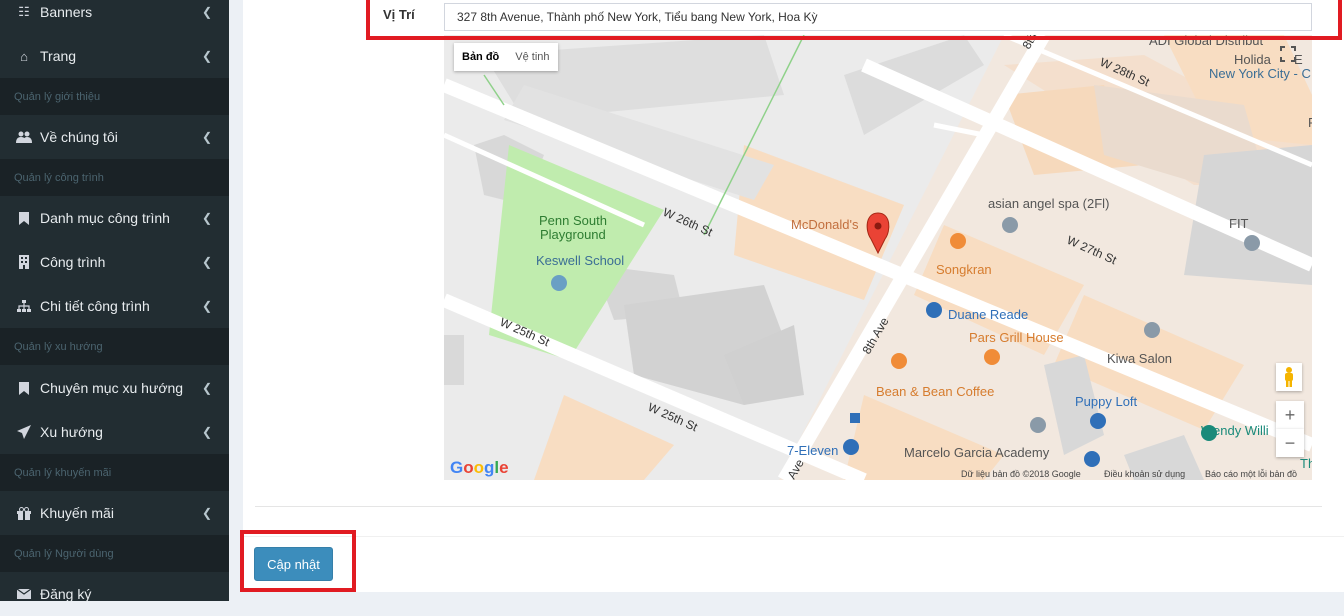 This screenshot has width=1344, height=616. What do you see at coordinates (1290, 415) in the screenshot?
I see `zoom-in-button: +` at bounding box center [1290, 415].